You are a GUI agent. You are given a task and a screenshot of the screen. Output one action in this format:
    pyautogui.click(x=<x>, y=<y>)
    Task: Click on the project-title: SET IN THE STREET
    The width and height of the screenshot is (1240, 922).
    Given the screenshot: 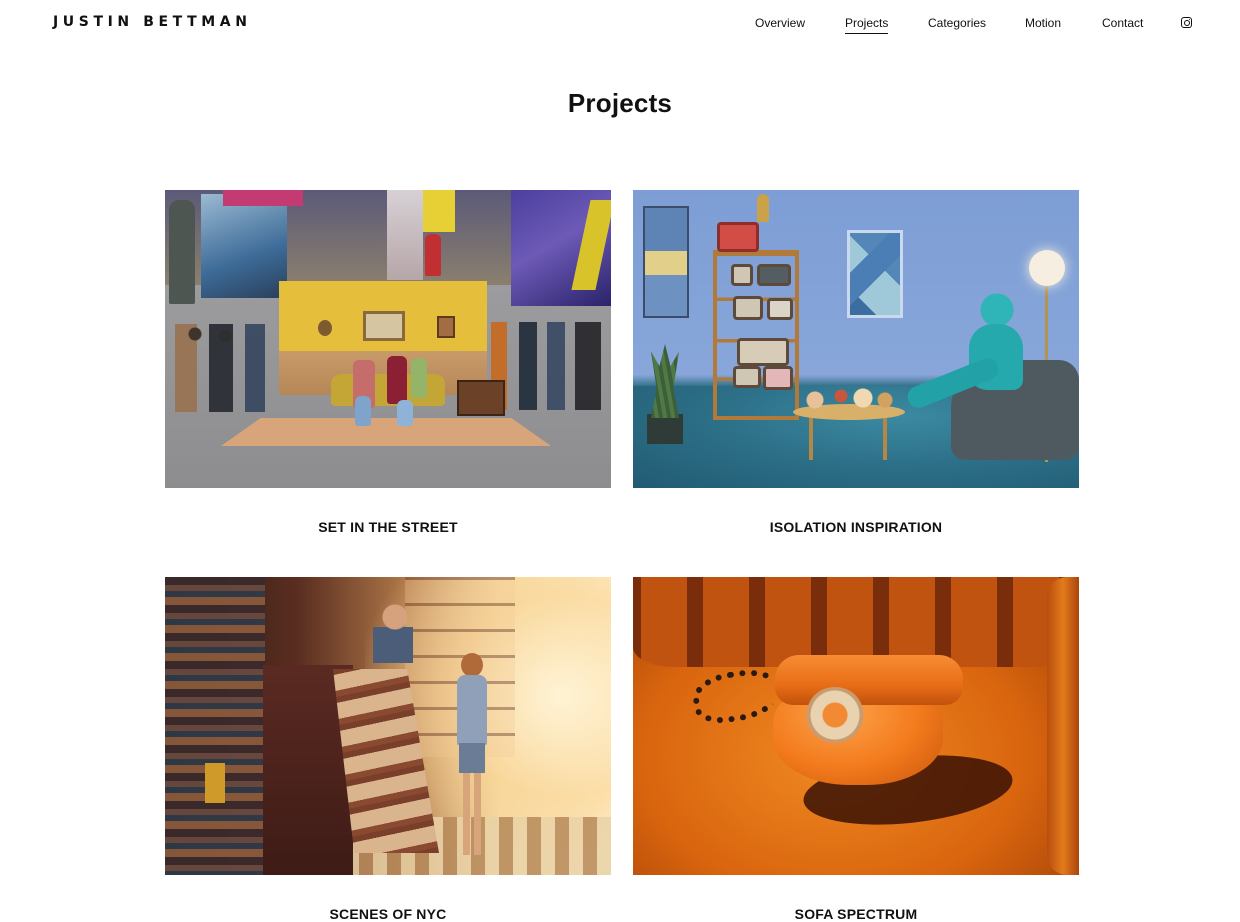 What is the action you would take?
    pyautogui.click(x=388, y=527)
    